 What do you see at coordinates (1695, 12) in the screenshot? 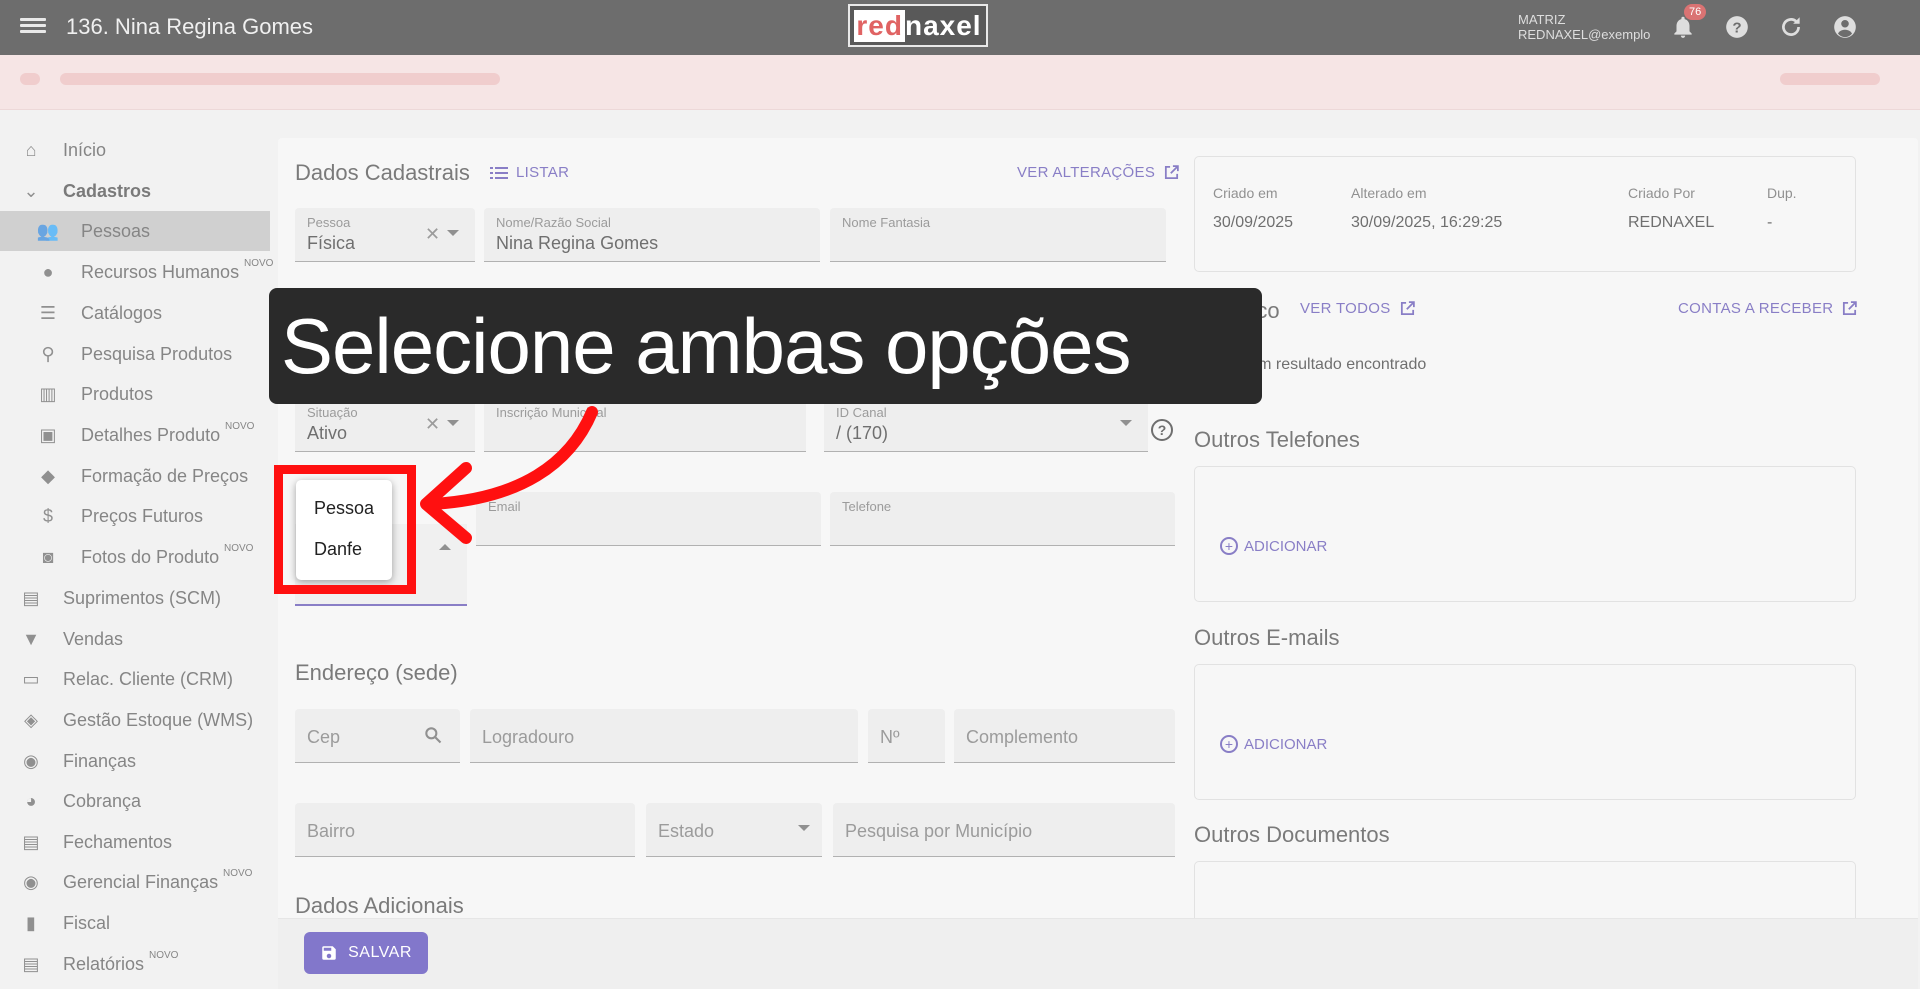
I see `notification-badge: 76` at bounding box center [1695, 12].